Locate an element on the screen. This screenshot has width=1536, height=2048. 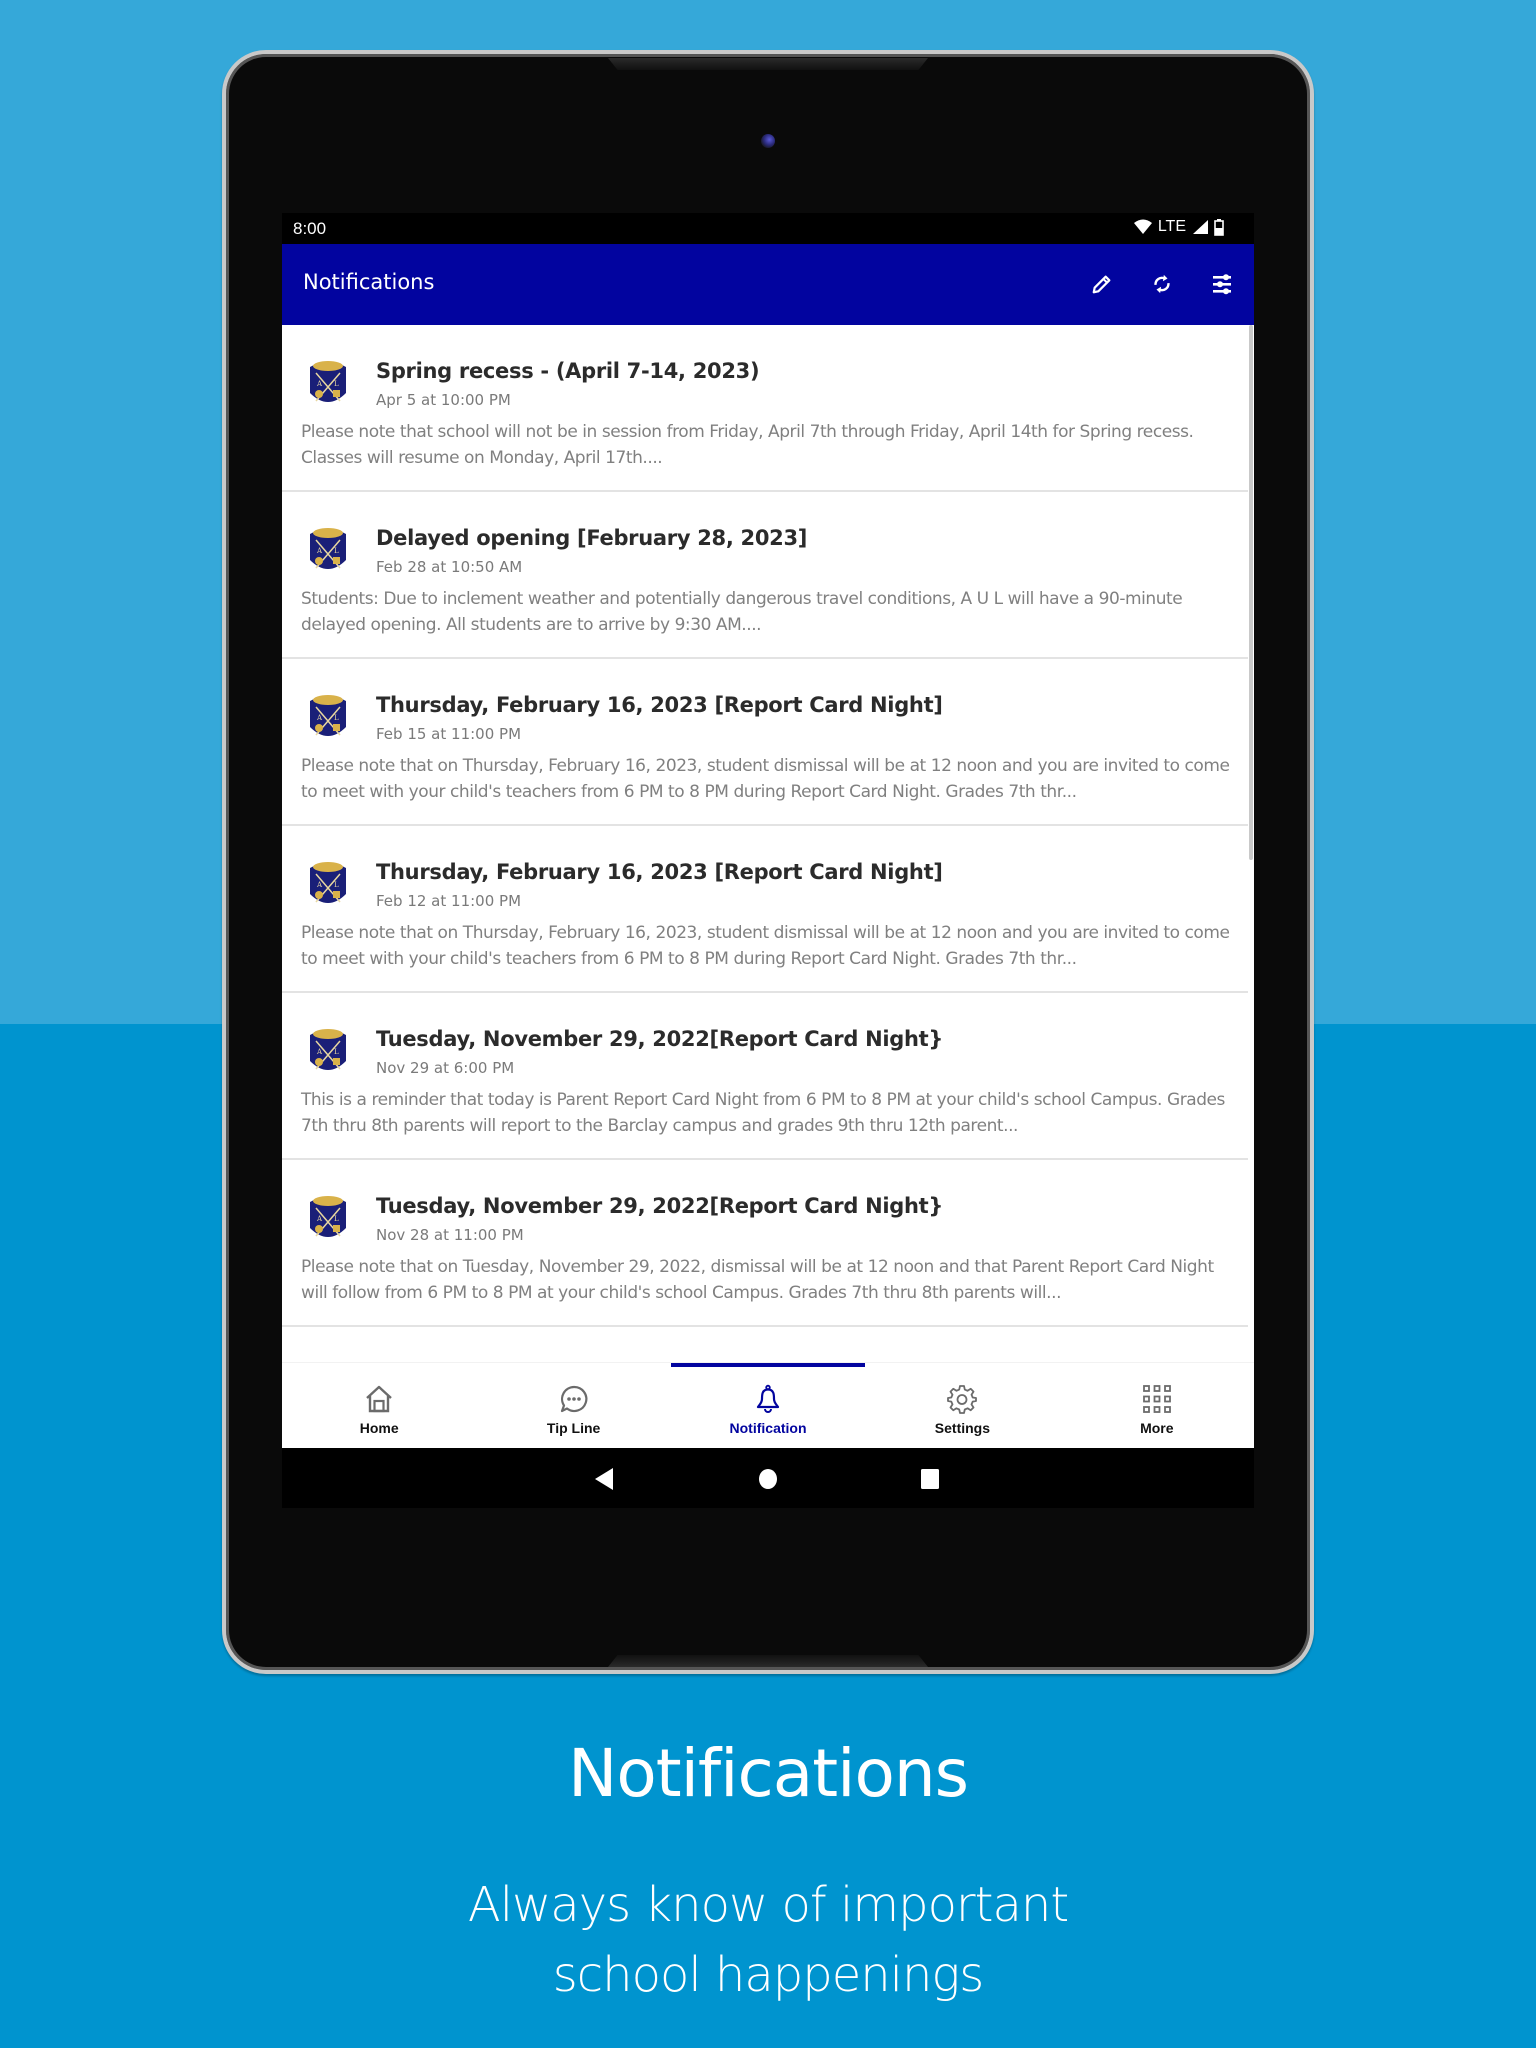
gear-icon is located at coordinates (962, 1399).